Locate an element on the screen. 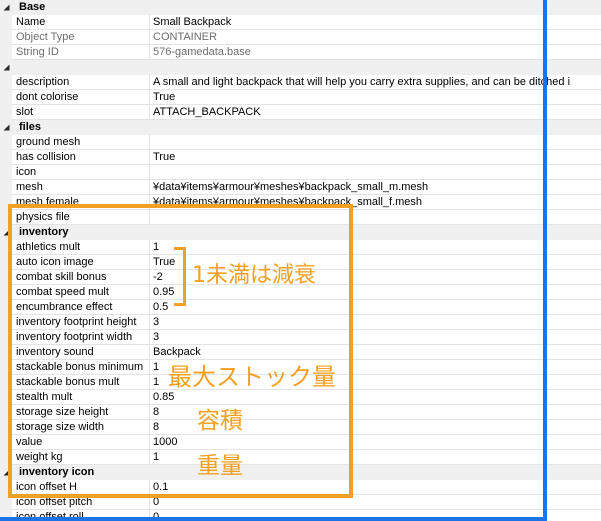 The height and width of the screenshot is (521, 601). property-value-icon-offset-h: 0.1 is located at coordinates (375, 487).